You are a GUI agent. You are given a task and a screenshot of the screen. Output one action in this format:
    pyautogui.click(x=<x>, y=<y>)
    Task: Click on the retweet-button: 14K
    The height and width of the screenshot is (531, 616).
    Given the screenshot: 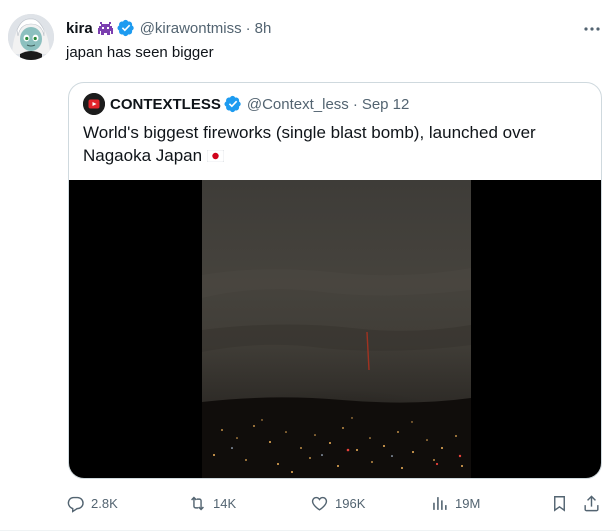 What is the action you would take?
    pyautogui.click(x=212, y=503)
    